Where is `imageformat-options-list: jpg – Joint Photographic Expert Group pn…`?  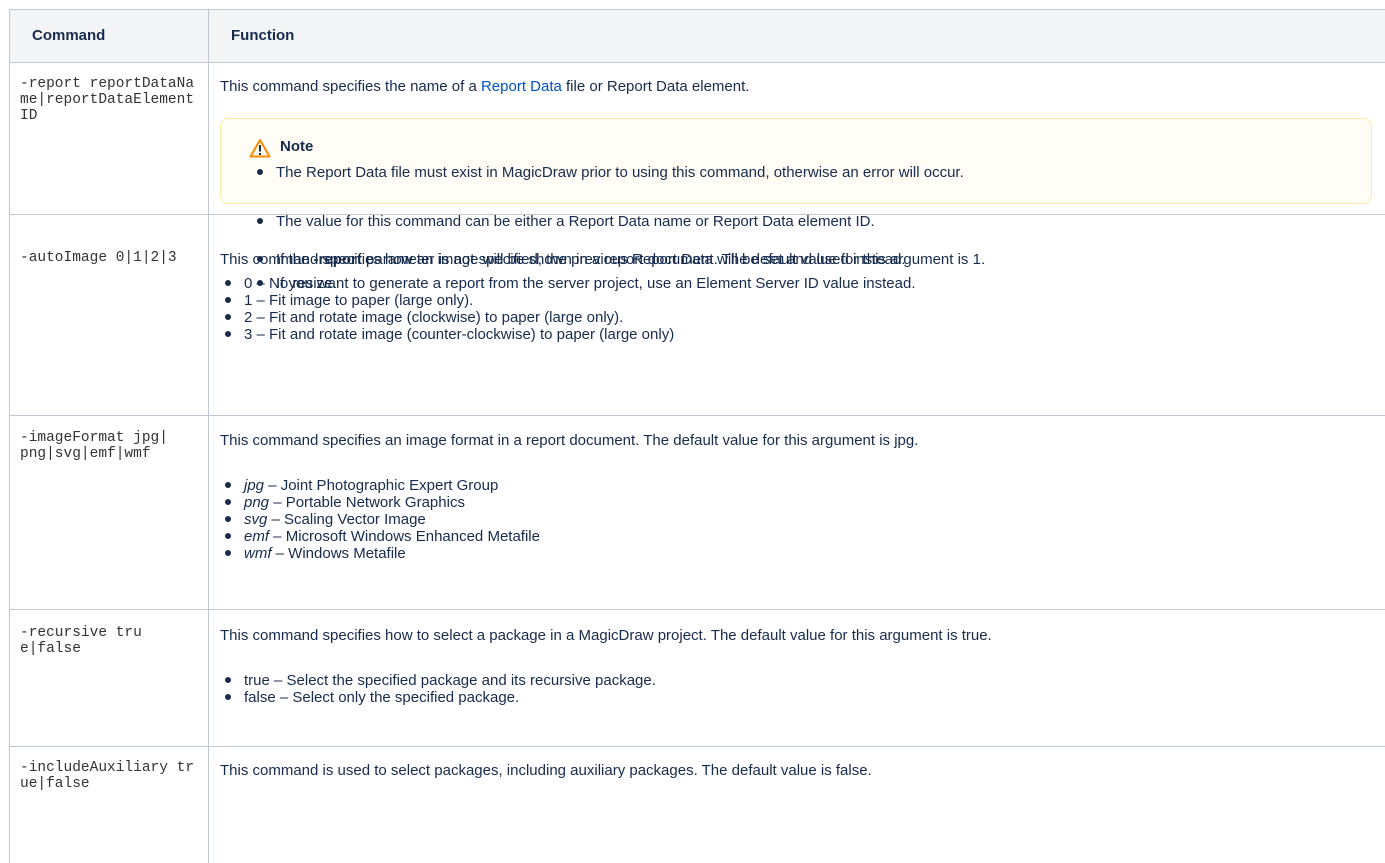
imageformat-options-list: jpg – Joint Photographic Expert Group pn… is located at coordinates (380, 519).